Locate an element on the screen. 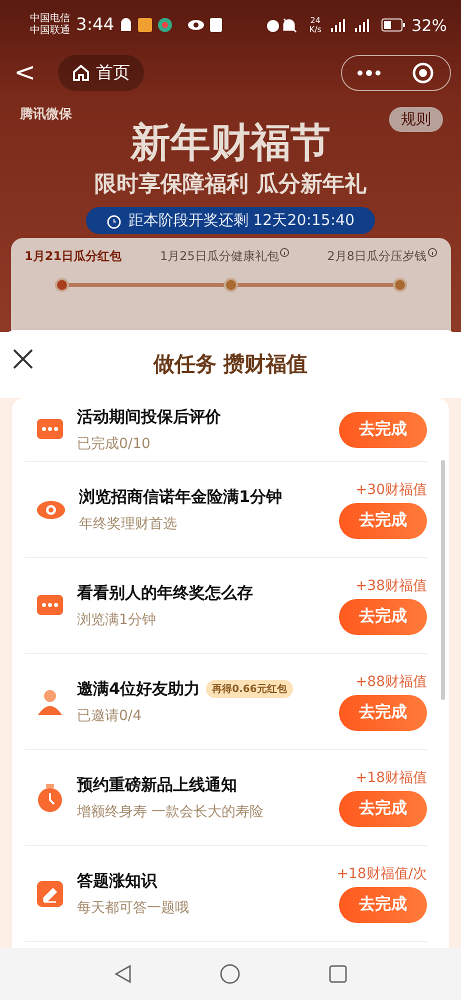  target-icon is located at coordinates (423, 73).